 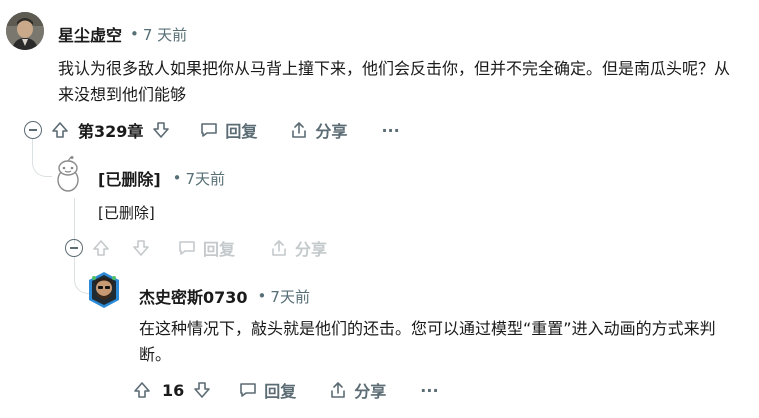 I want to click on comment-action-bar: 回复 分享, so click(x=196, y=248).